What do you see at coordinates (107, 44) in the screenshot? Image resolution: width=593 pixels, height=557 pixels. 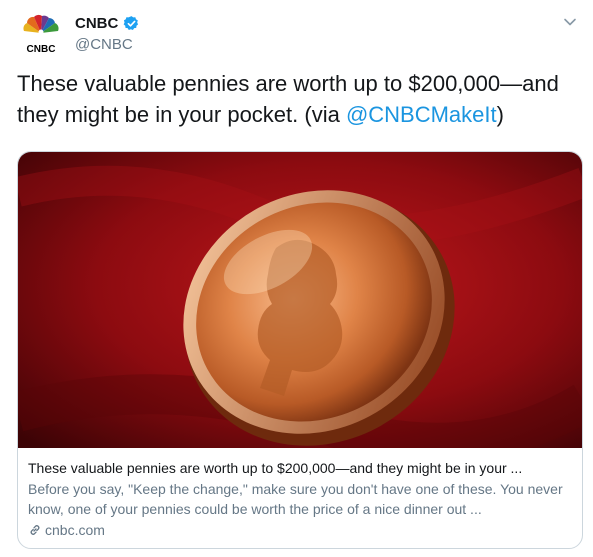 I see `handle: @CNBC` at bounding box center [107, 44].